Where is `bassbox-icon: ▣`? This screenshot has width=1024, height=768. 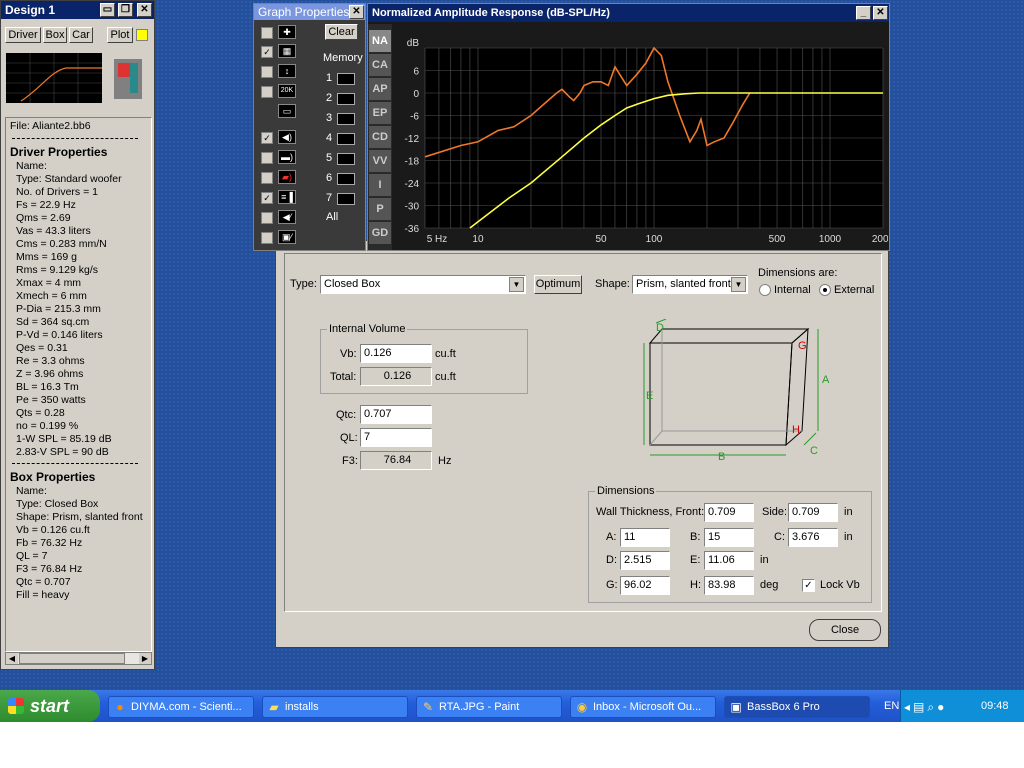 bassbox-icon: ▣ is located at coordinates (736, 707).